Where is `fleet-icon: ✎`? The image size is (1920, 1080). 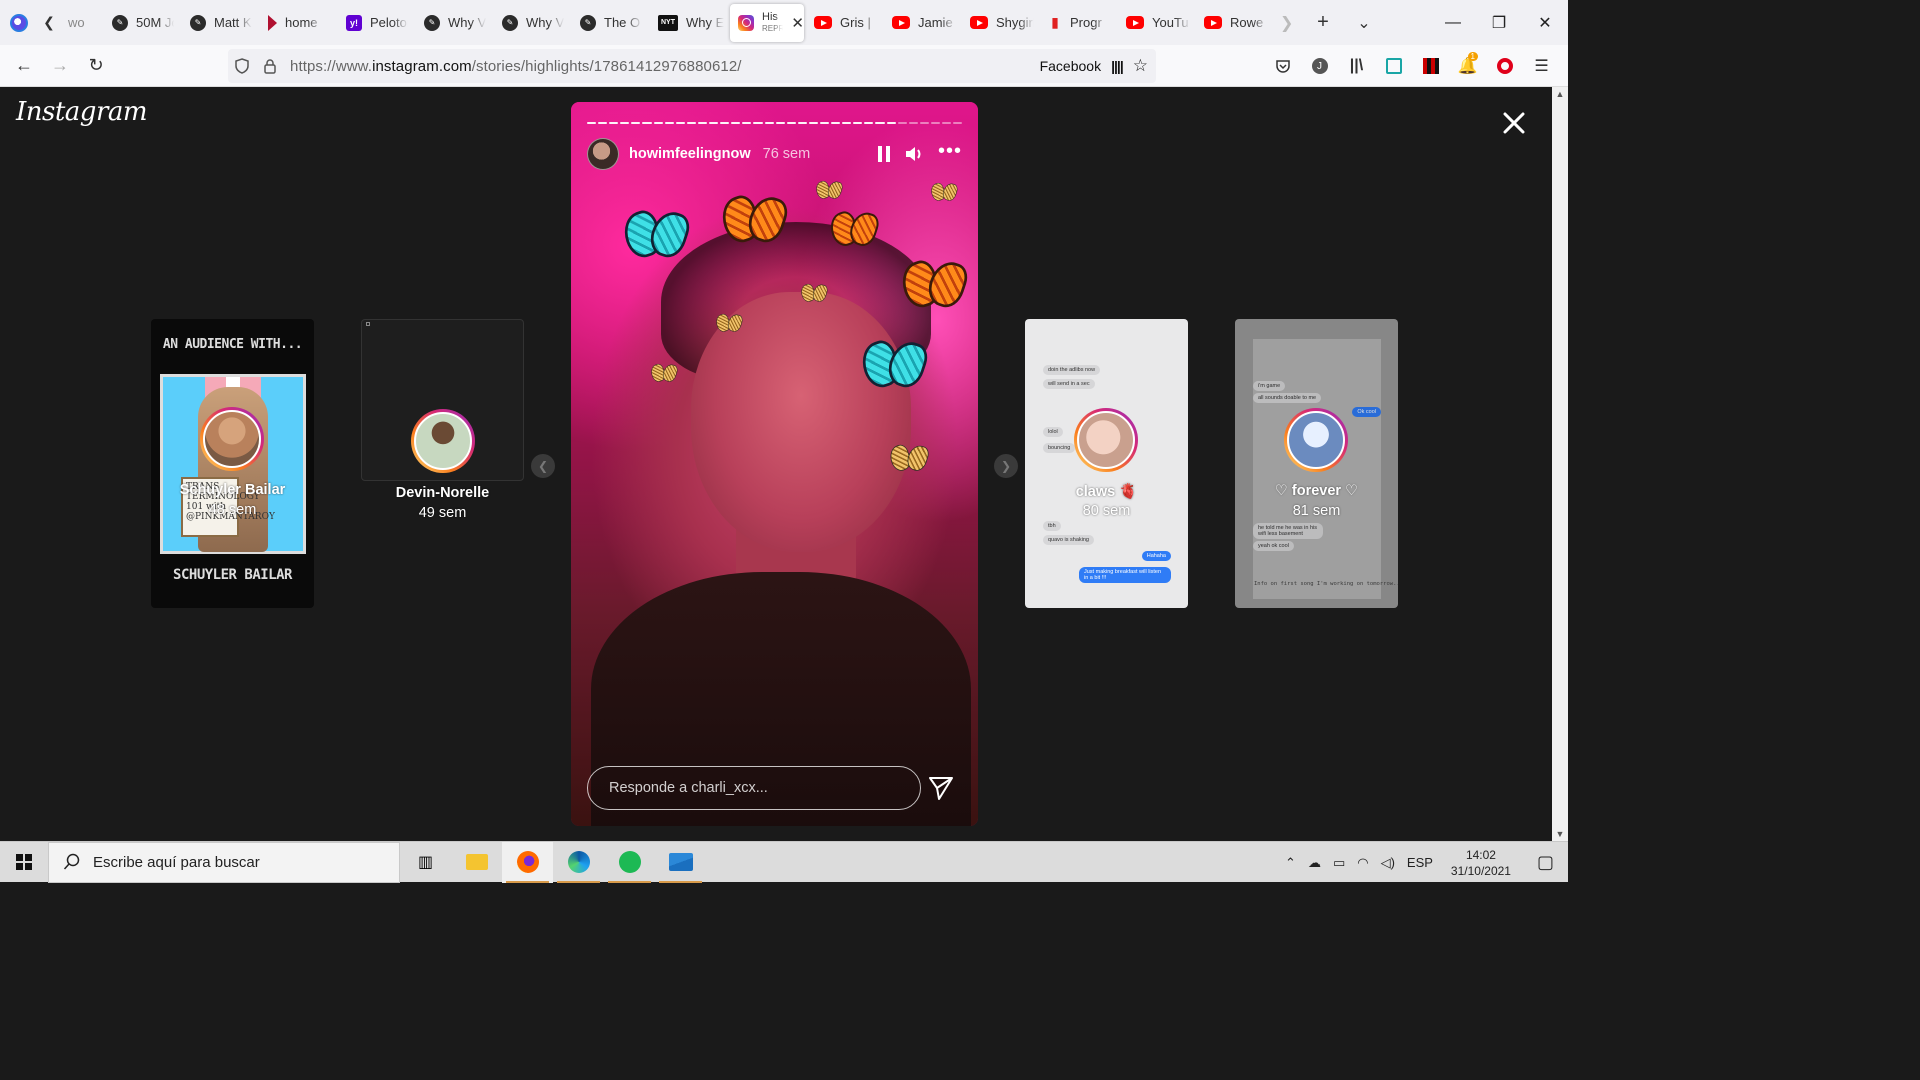 fleet-icon: ✎ is located at coordinates (432, 22).